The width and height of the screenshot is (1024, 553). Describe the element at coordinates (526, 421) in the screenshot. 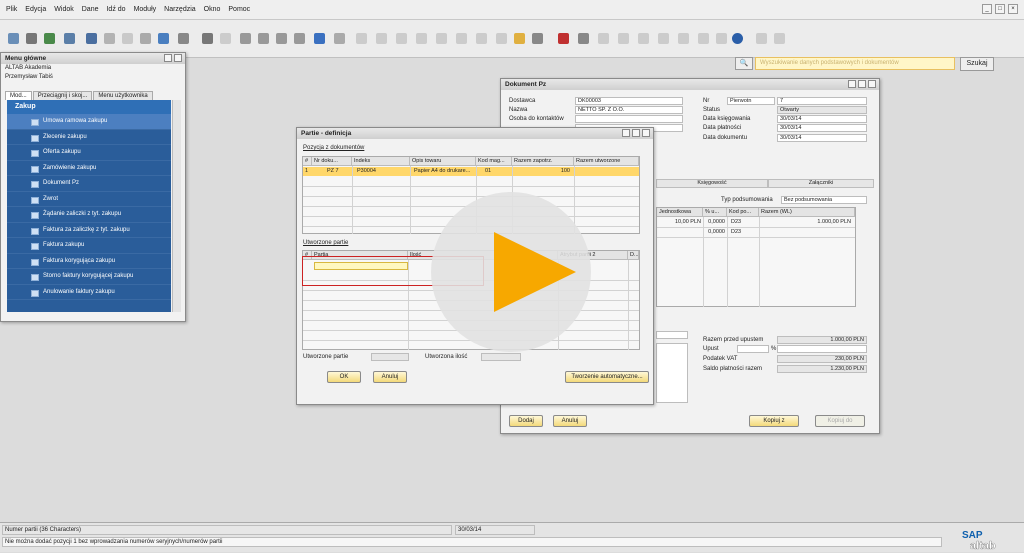

I see `dodaj-button: Dodaj` at that location.